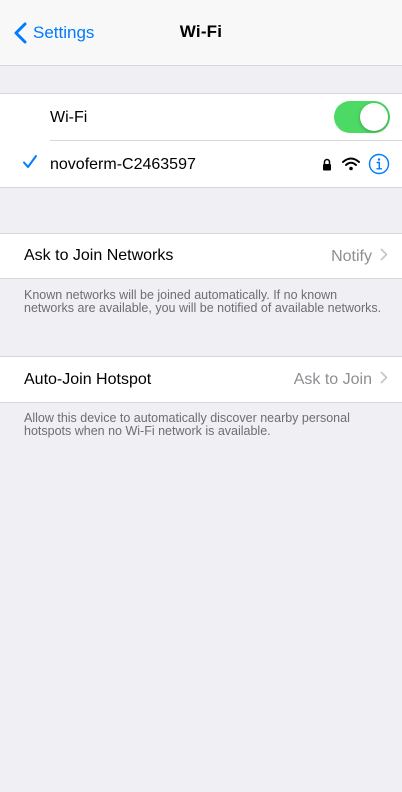 This screenshot has width=402, height=792. I want to click on auto-join-hotspot-value: Ask to Join, so click(332, 379).